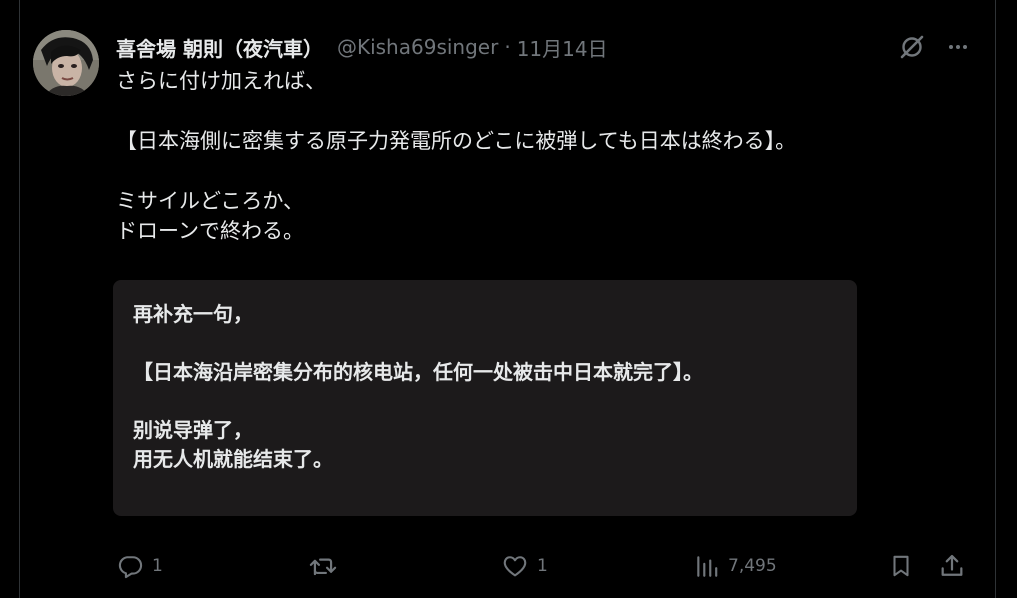 This screenshot has height=598, width=1017. I want to click on like-button: 1, so click(524, 566).